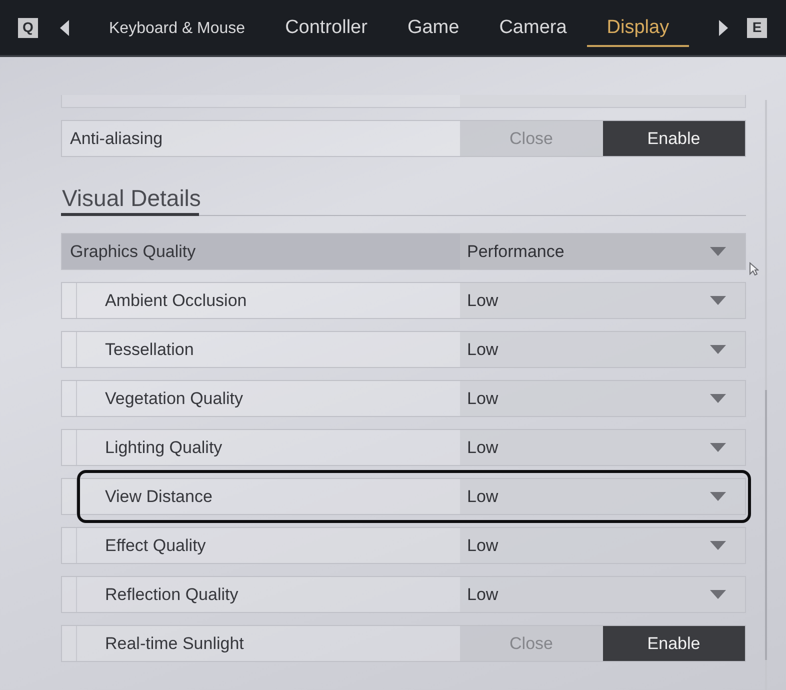 Image resolution: width=786 pixels, height=690 pixels. I want to click on cursor-icon, so click(754, 269).